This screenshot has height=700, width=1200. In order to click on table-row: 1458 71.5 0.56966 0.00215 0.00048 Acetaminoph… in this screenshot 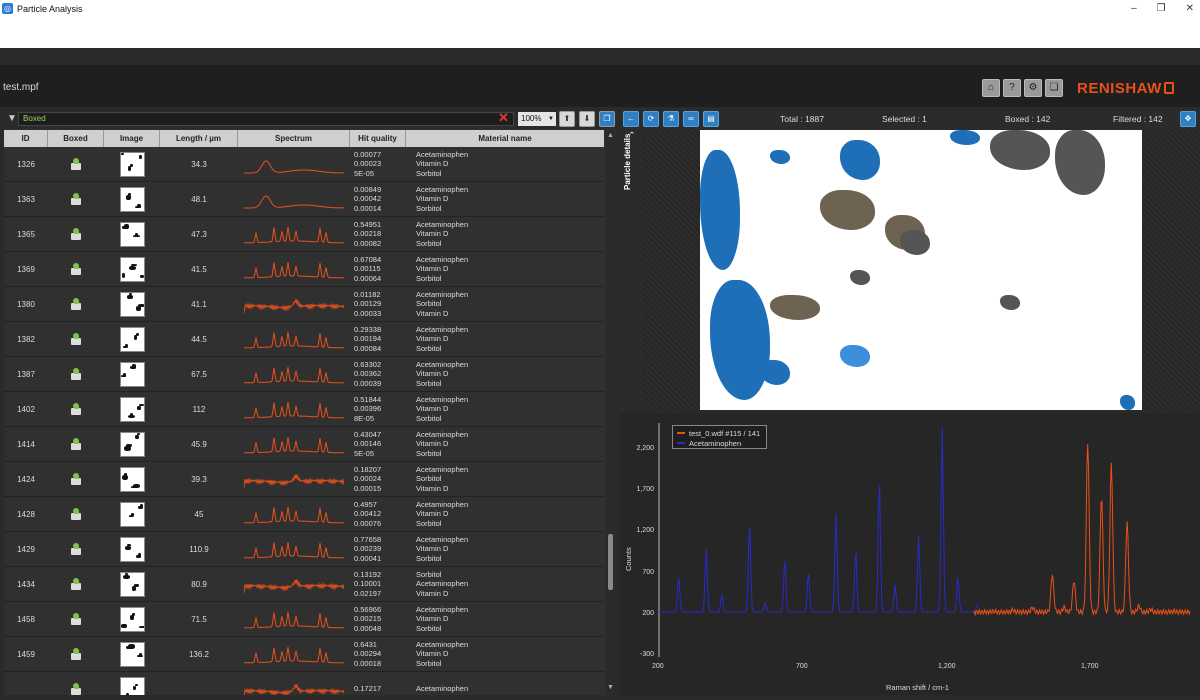, I will do `click(304, 619)`.